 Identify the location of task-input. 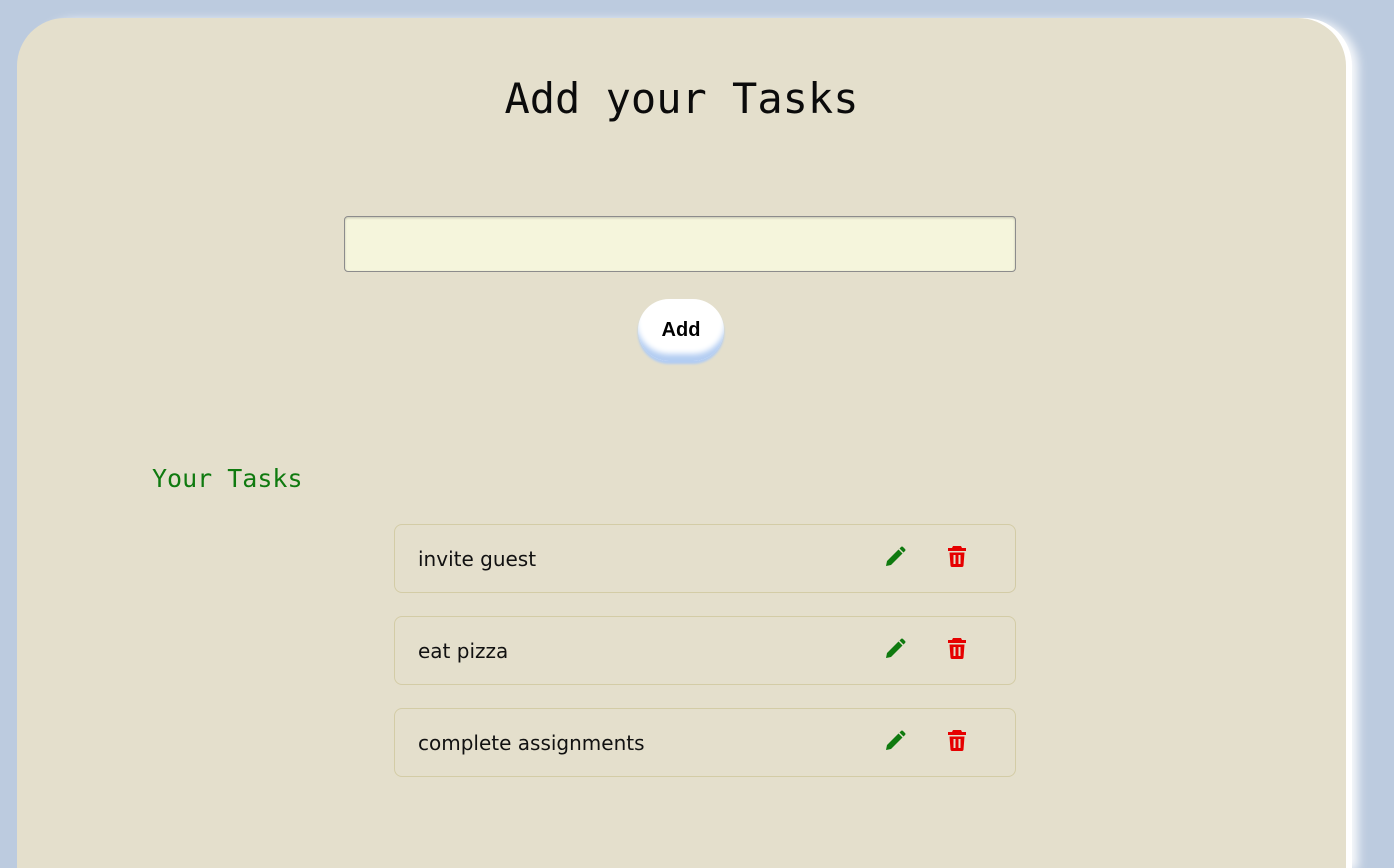
(680, 244).